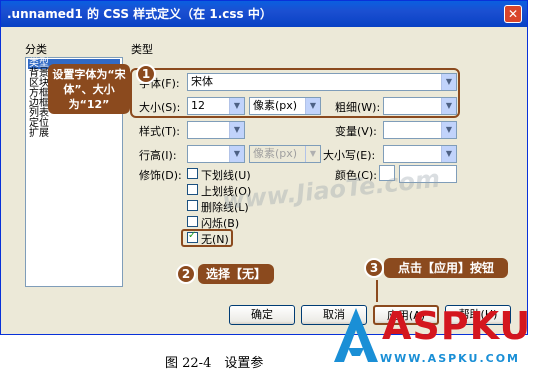 The height and width of the screenshot is (375, 535). What do you see at coordinates (457, 326) in the screenshot?
I see `logo-text: ASPKU` at bounding box center [457, 326].